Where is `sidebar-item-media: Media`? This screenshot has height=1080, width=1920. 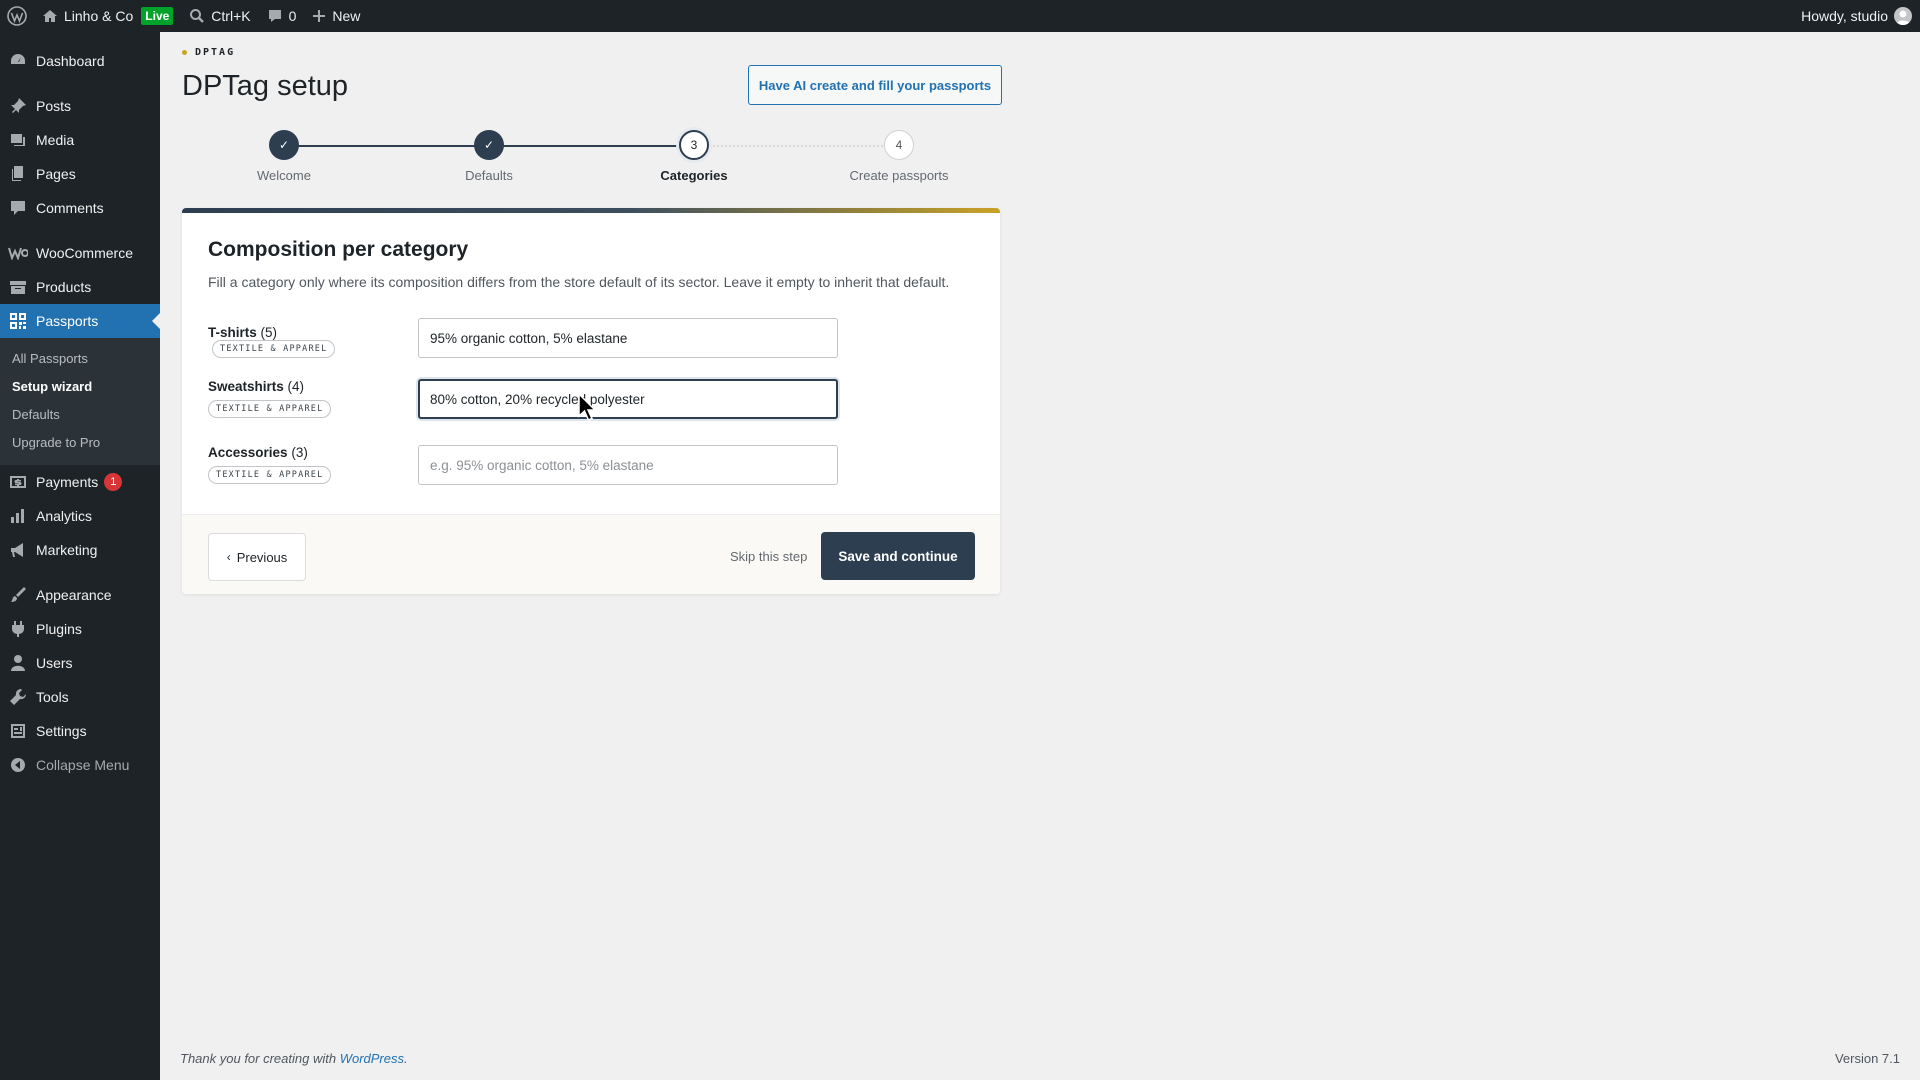
sidebar-item-media: Media is located at coordinates (80, 140).